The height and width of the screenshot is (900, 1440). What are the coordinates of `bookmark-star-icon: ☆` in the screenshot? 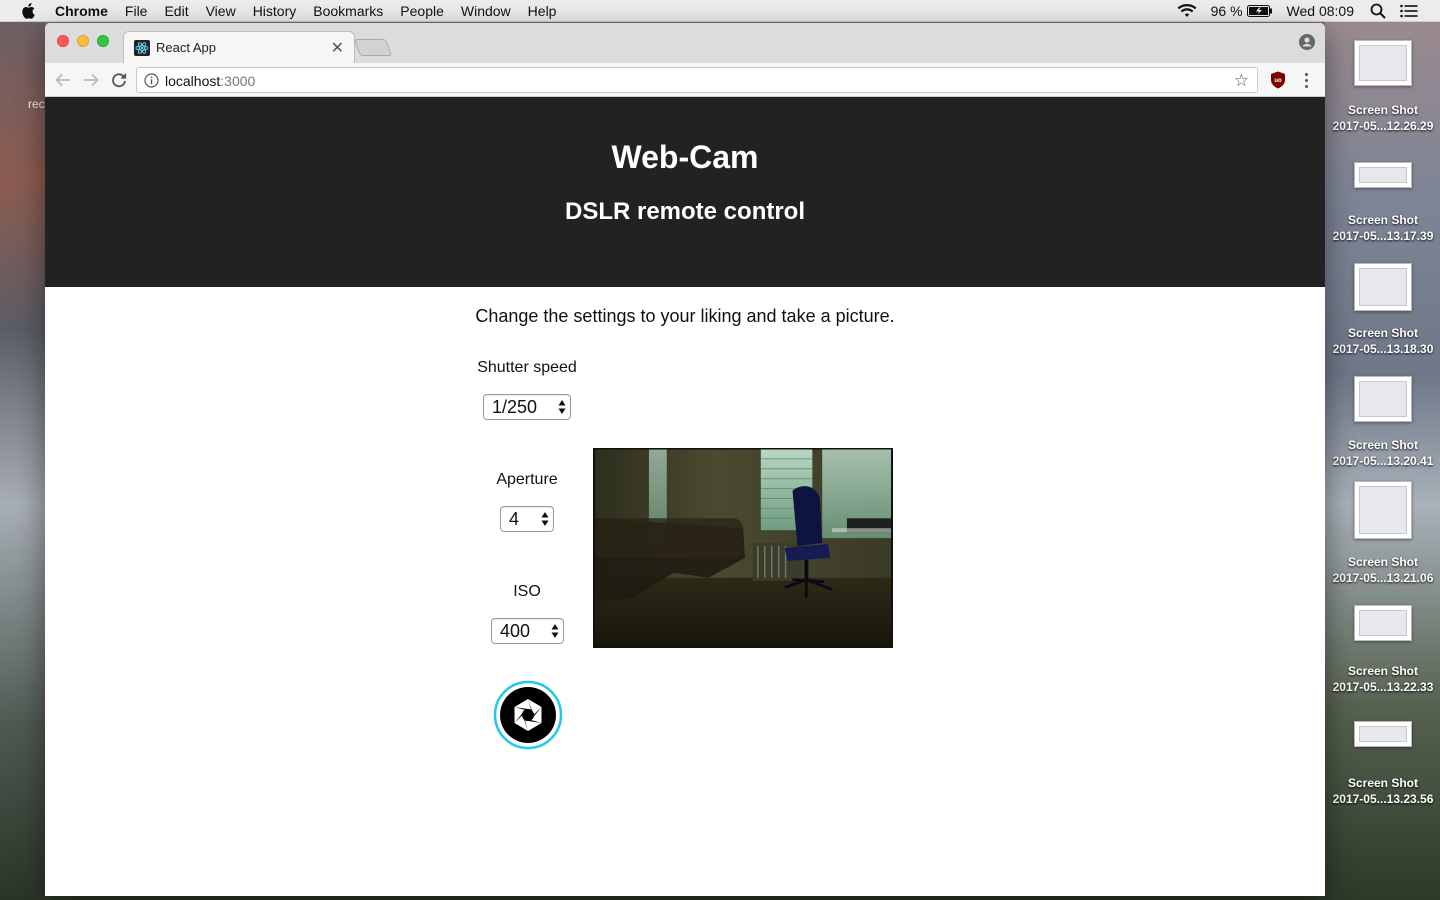 It's located at (1241, 81).